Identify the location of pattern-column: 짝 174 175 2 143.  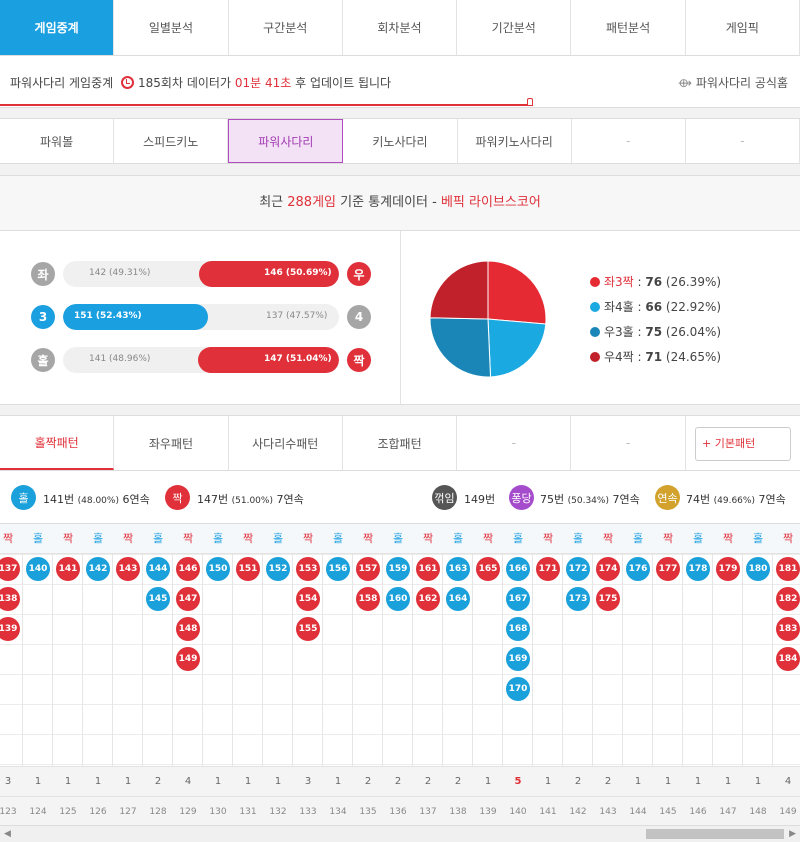
(608, 675).